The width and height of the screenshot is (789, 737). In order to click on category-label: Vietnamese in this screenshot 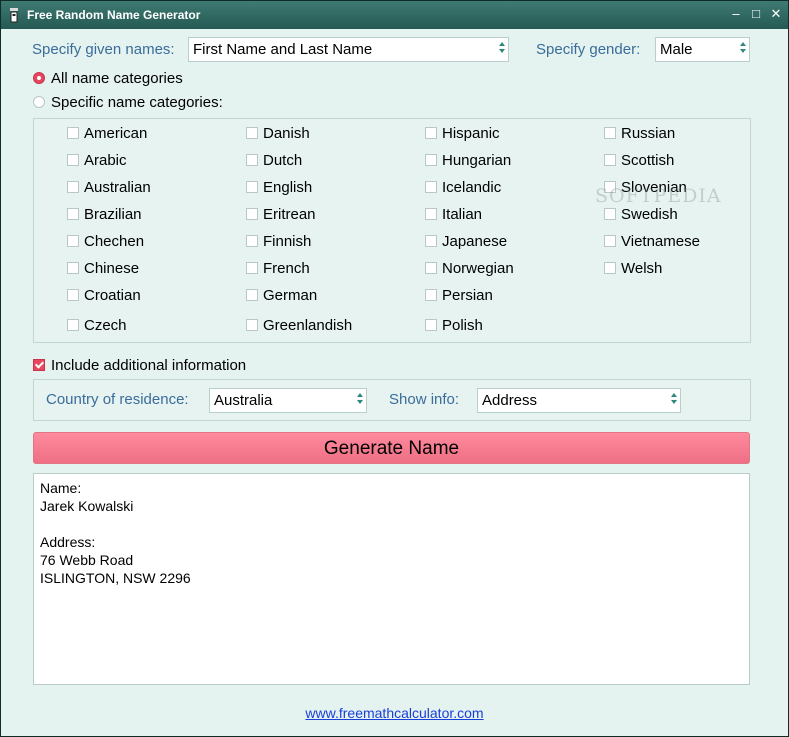, I will do `click(660, 241)`.